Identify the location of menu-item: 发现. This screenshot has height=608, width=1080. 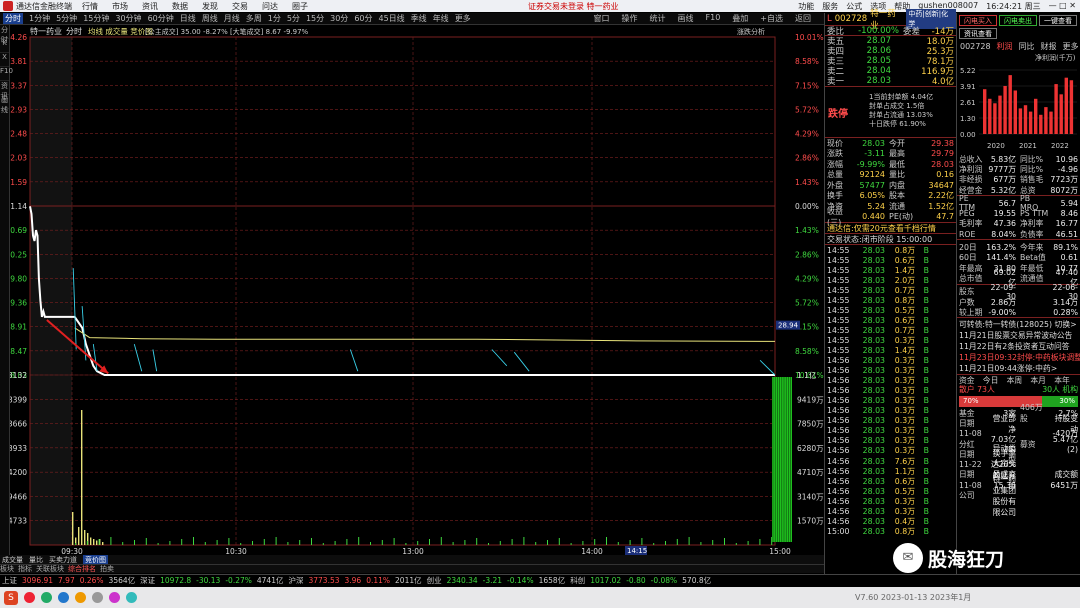
(210, 6).